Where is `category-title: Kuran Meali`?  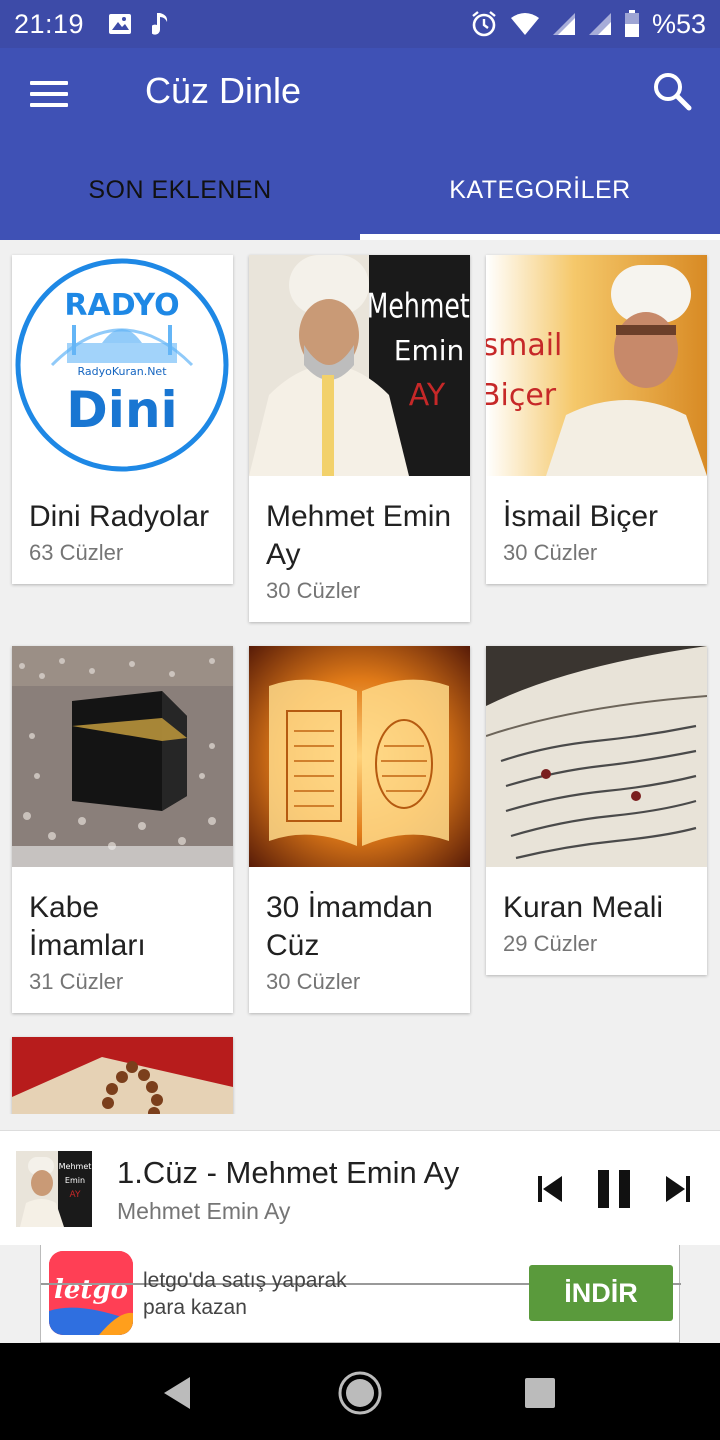 category-title: Kuran Meali is located at coordinates (583, 907).